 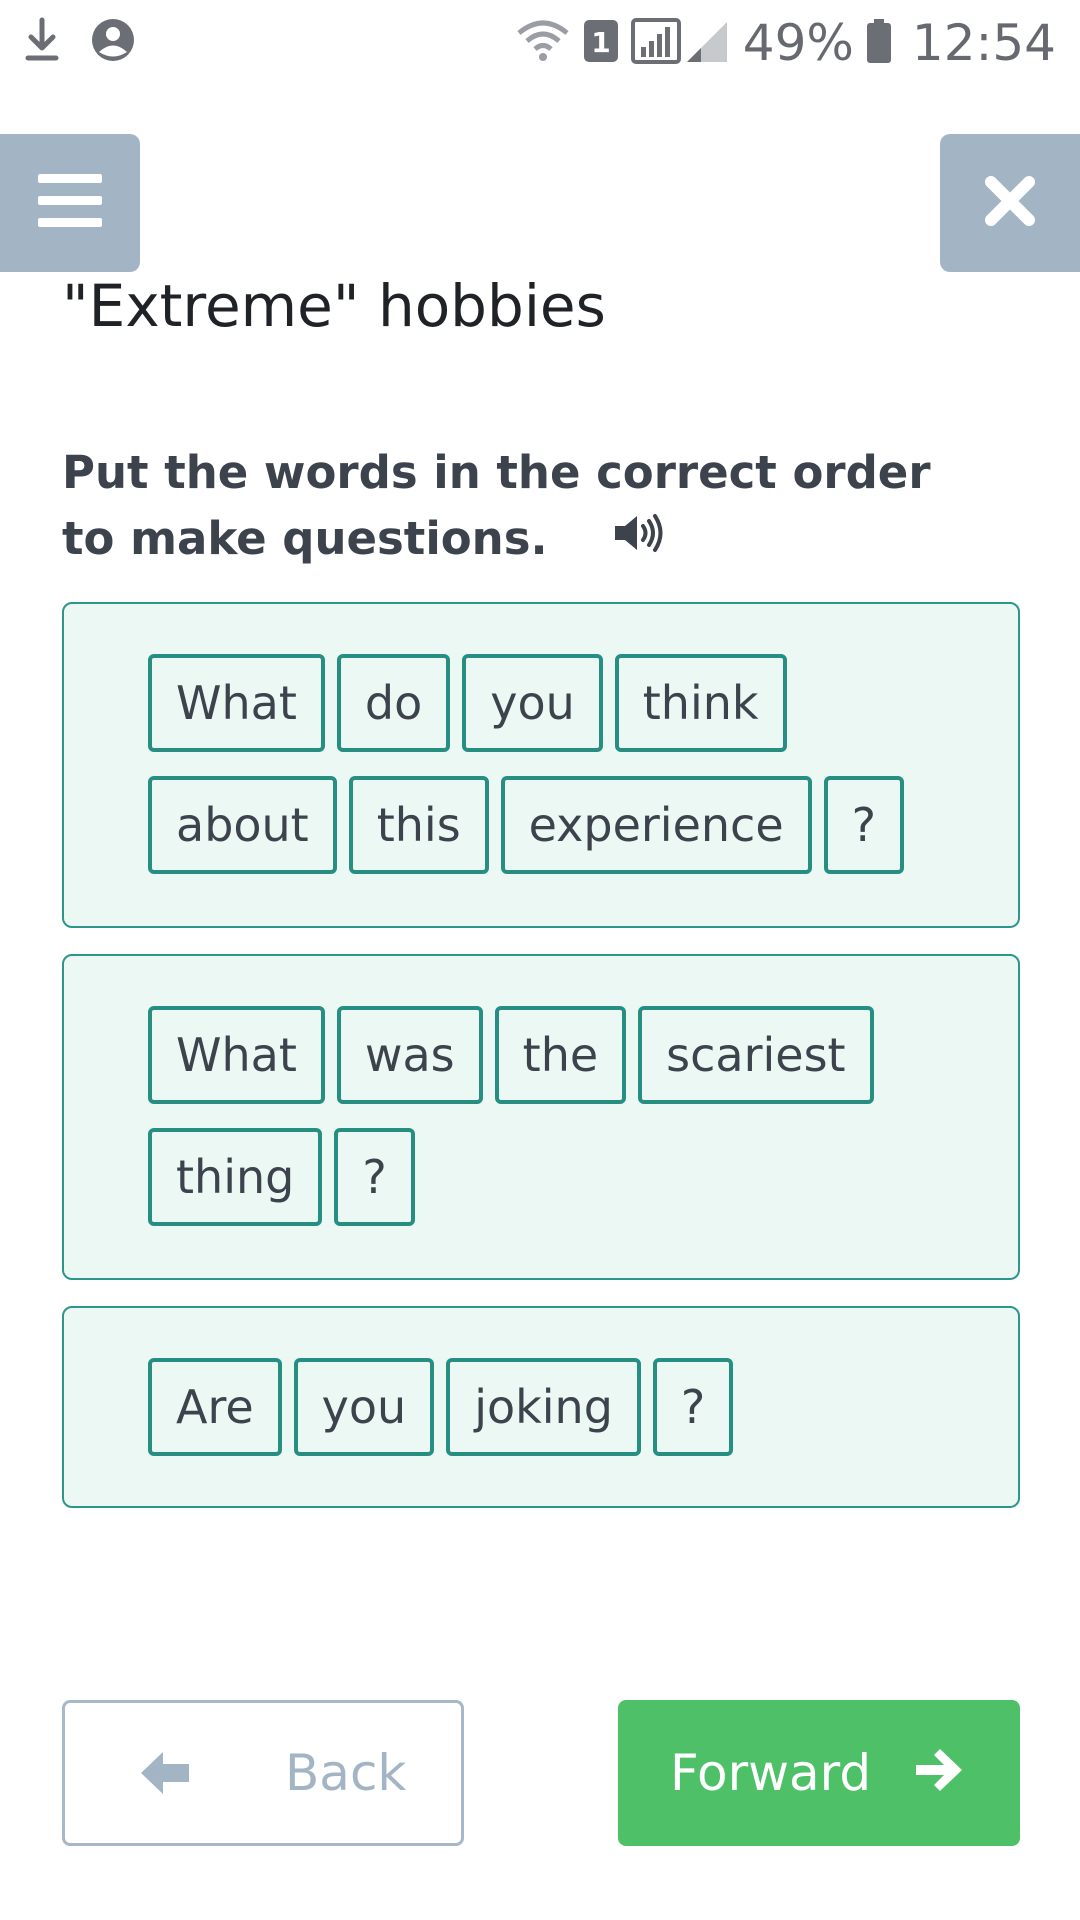 What do you see at coordinates (393, 703) in the screenshot?
I see `word-chip: do` at bounding box center [393, 703].